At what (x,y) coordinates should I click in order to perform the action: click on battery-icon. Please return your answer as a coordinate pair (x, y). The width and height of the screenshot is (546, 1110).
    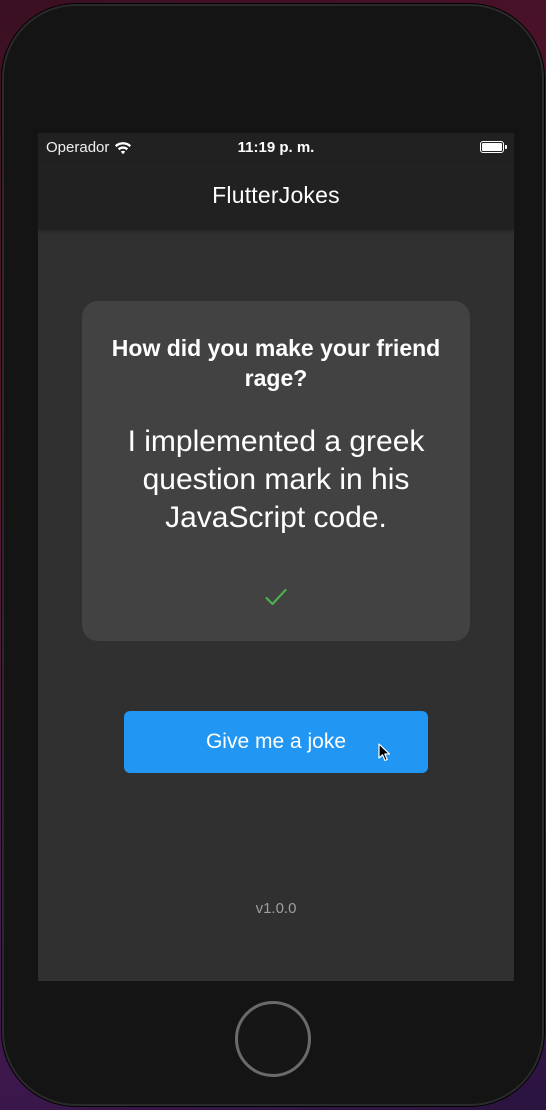
    Looking at the image, I should click on (493, 147).